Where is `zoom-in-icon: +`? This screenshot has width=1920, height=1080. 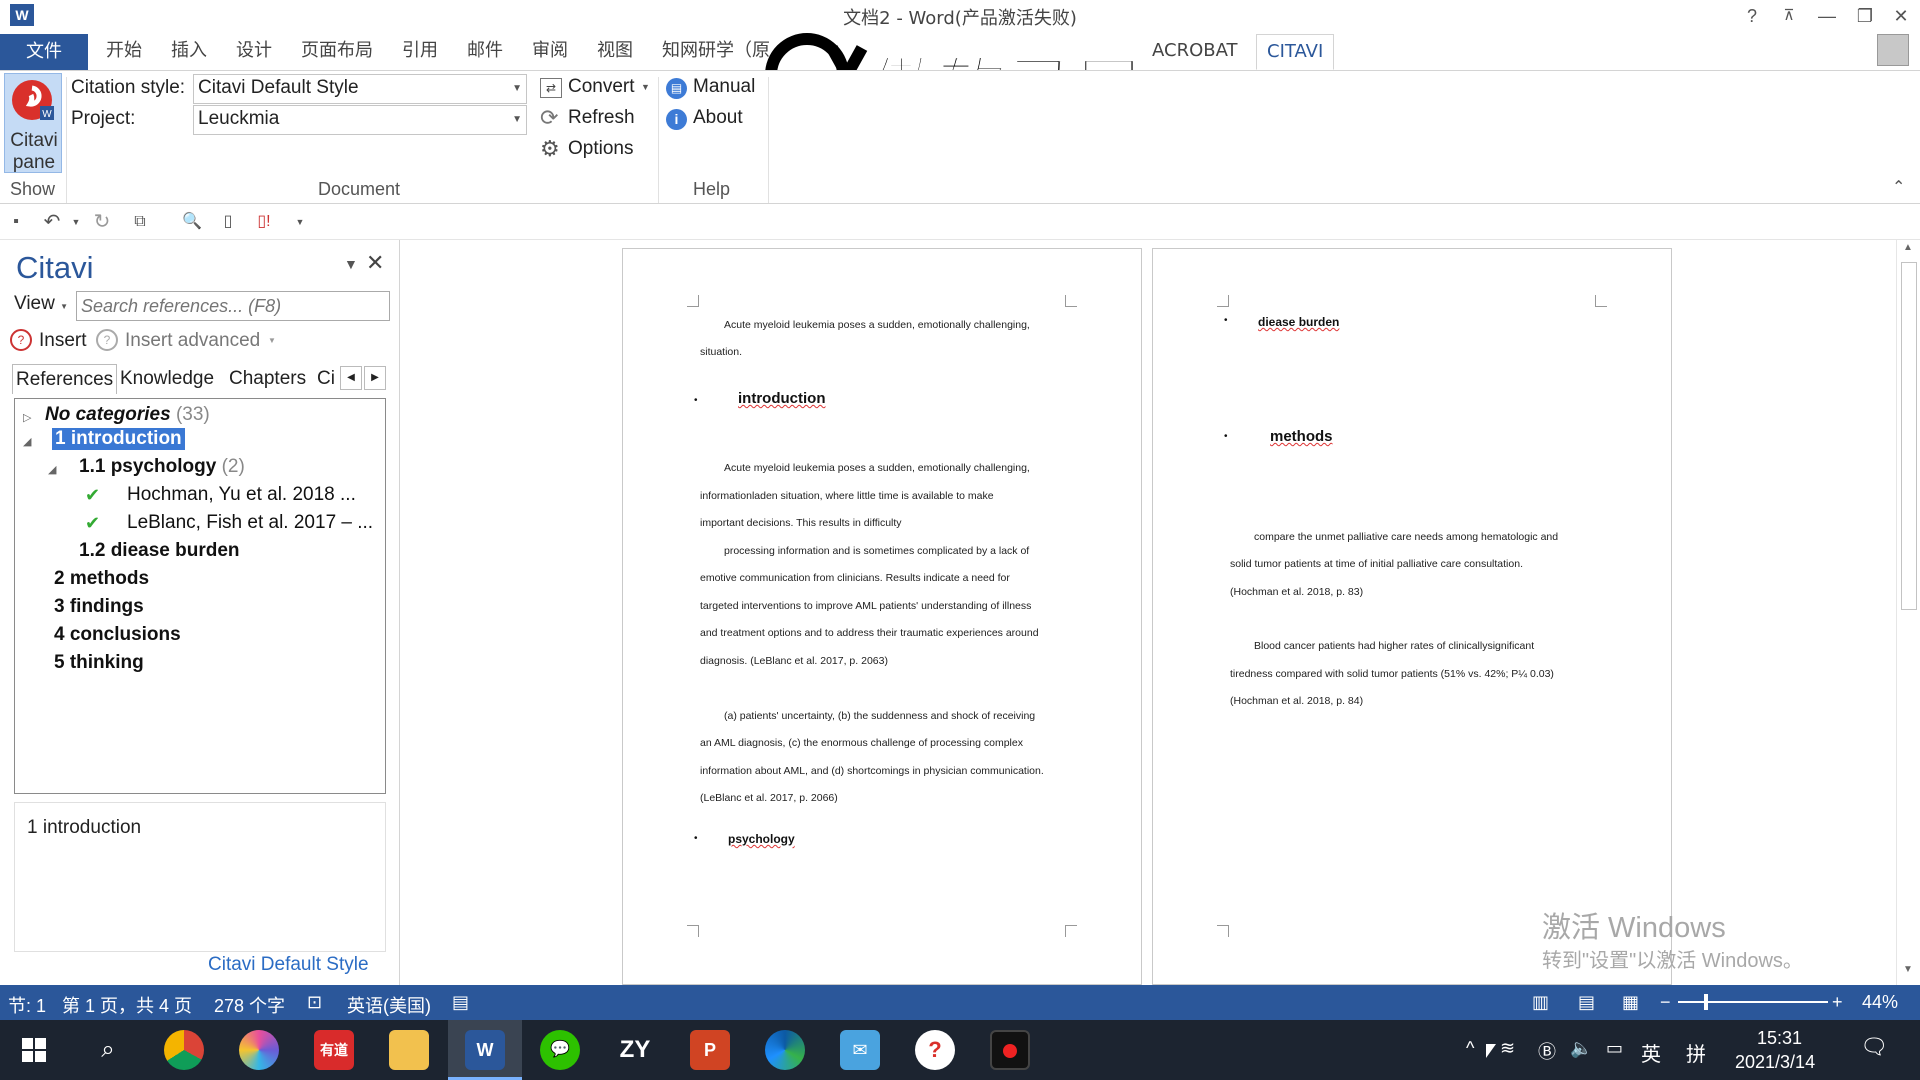 zoom-in-icon: + is located at coordinates (1837, 1002).